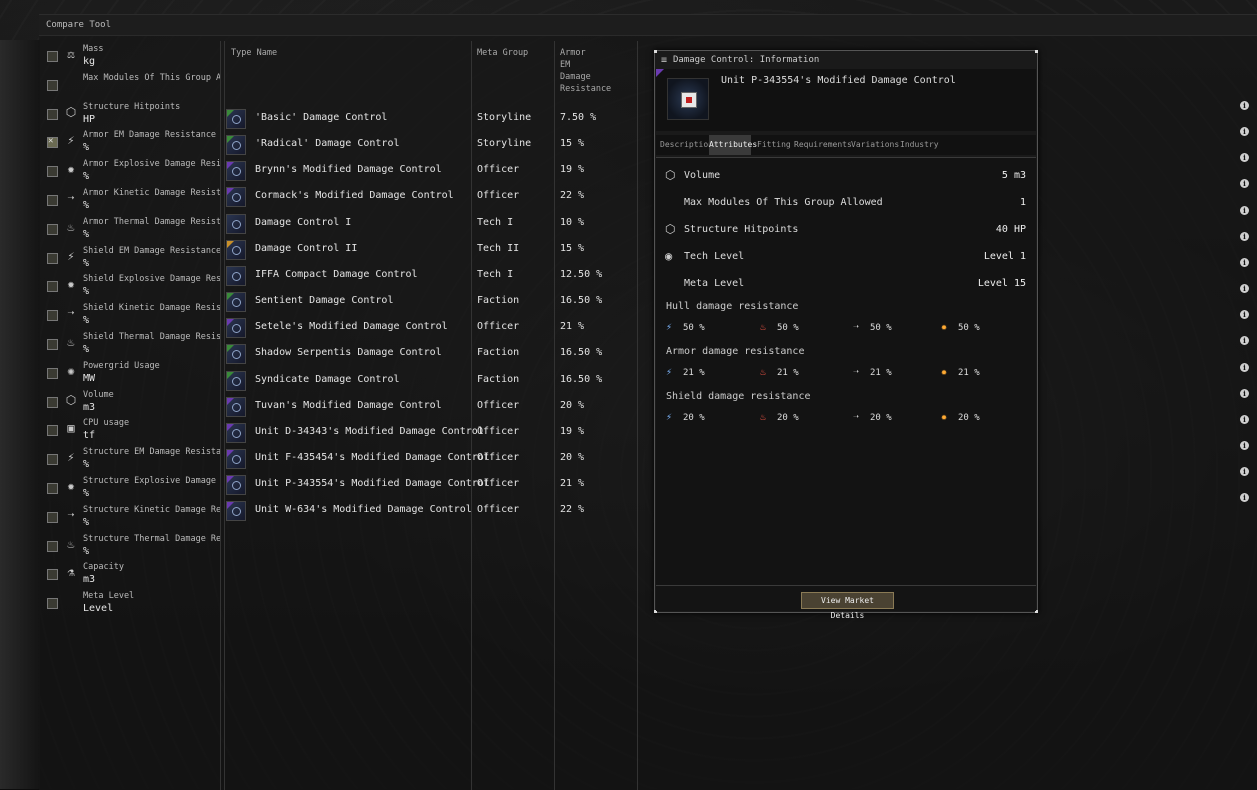 The image size is (1257, 790). I want to click on table-row: Syndicate Damage Control Faction 16.50 %, so click(431, 381).